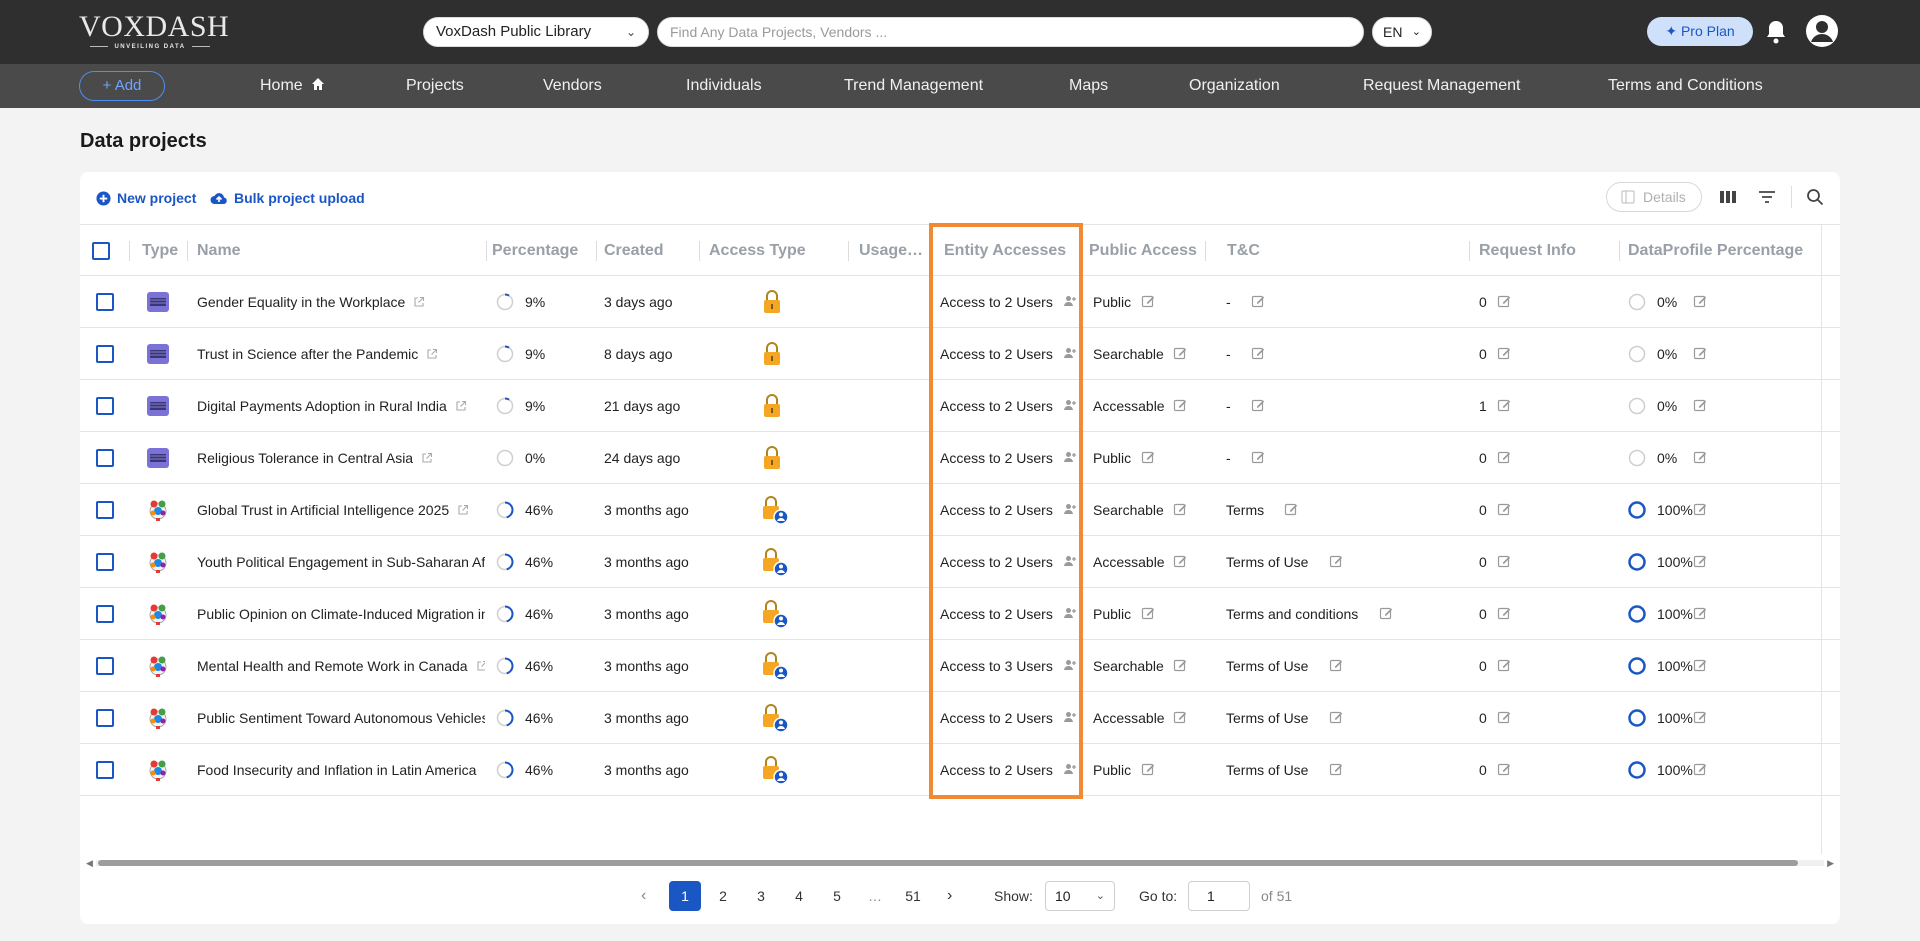  I want to click on page-3-button: 3, so click(761, 896).